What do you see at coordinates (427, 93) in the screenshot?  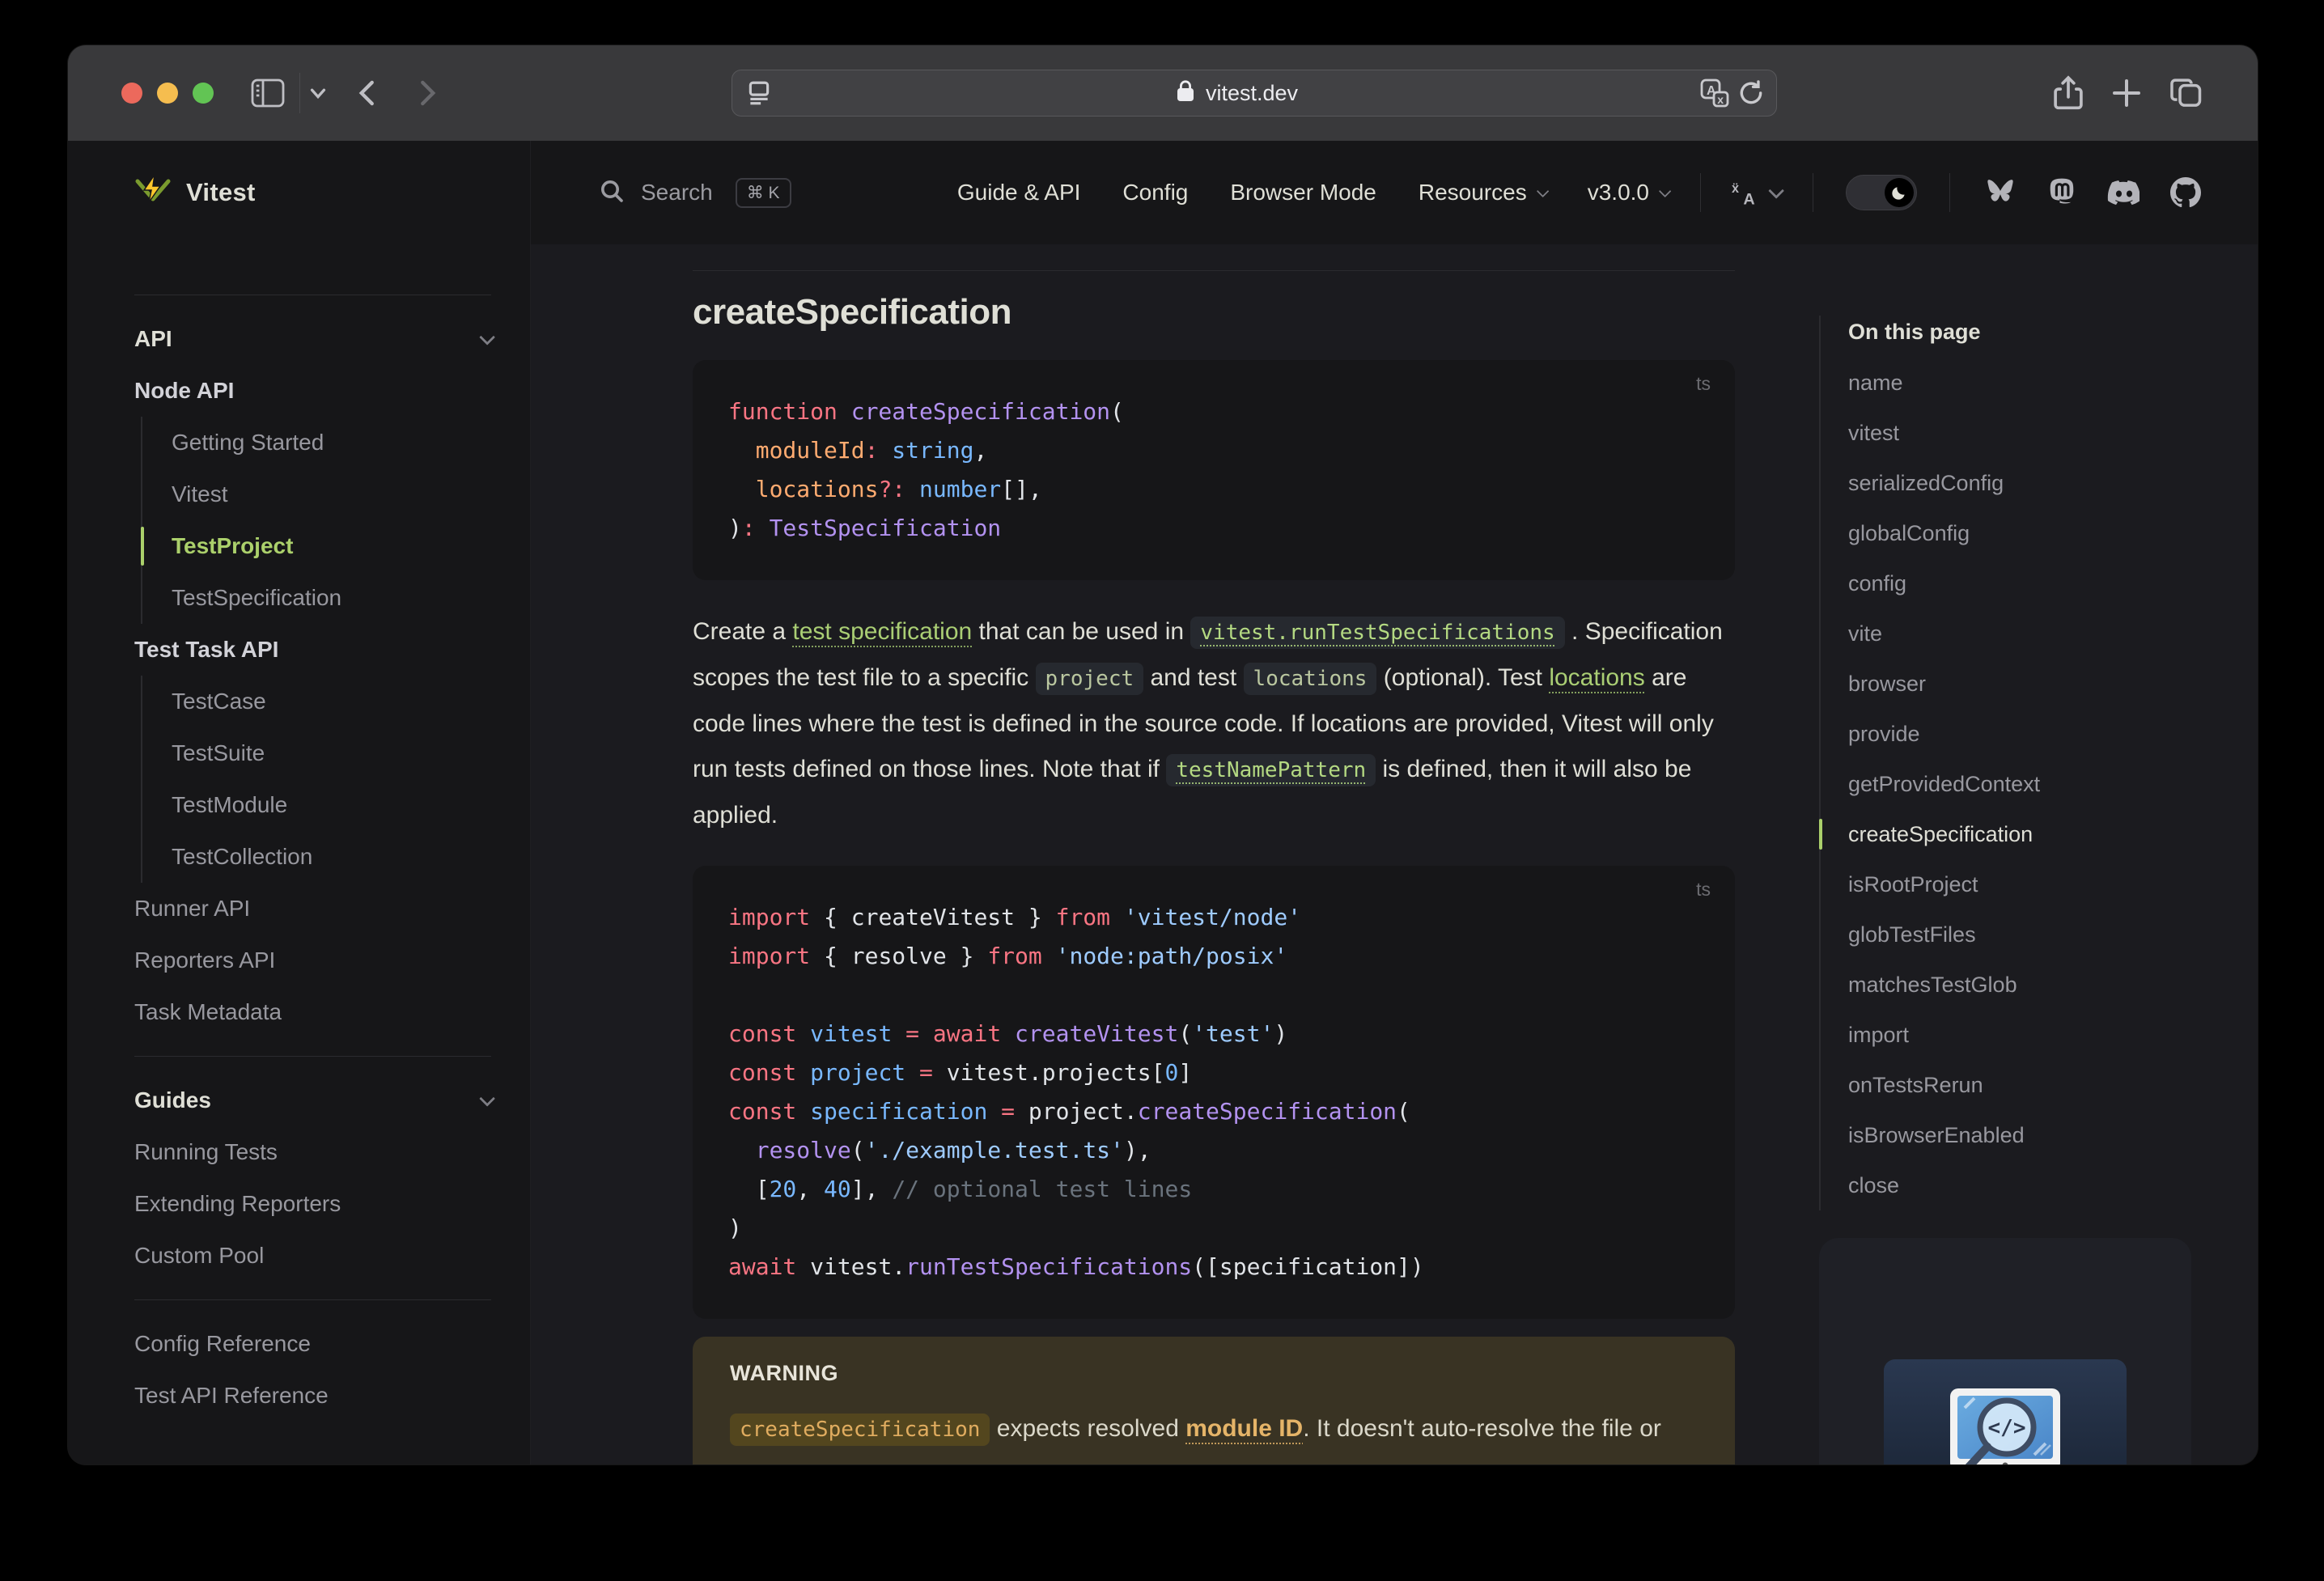 I see `forward-button` at bounding box center [427, 93].